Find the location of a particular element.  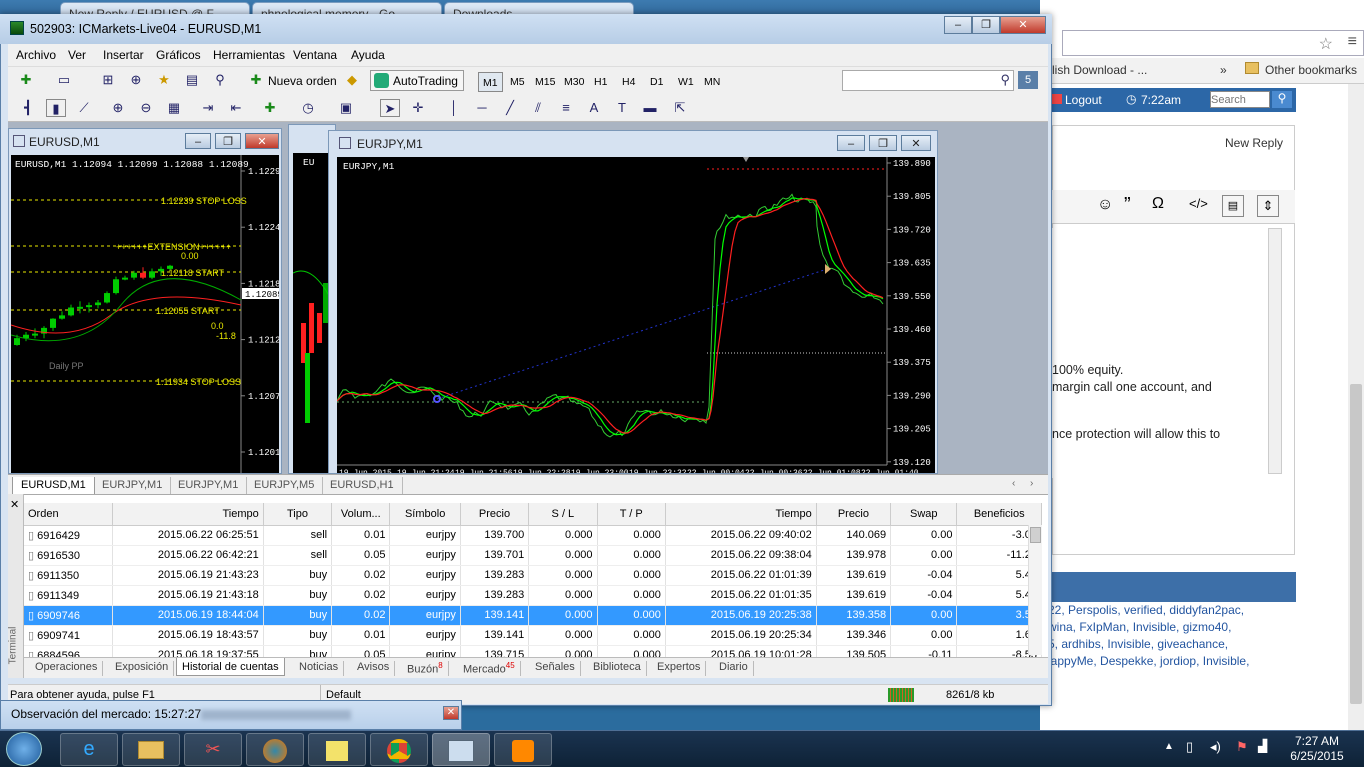

taskbar-ie-icon: e is located at coordinates (89, 749).